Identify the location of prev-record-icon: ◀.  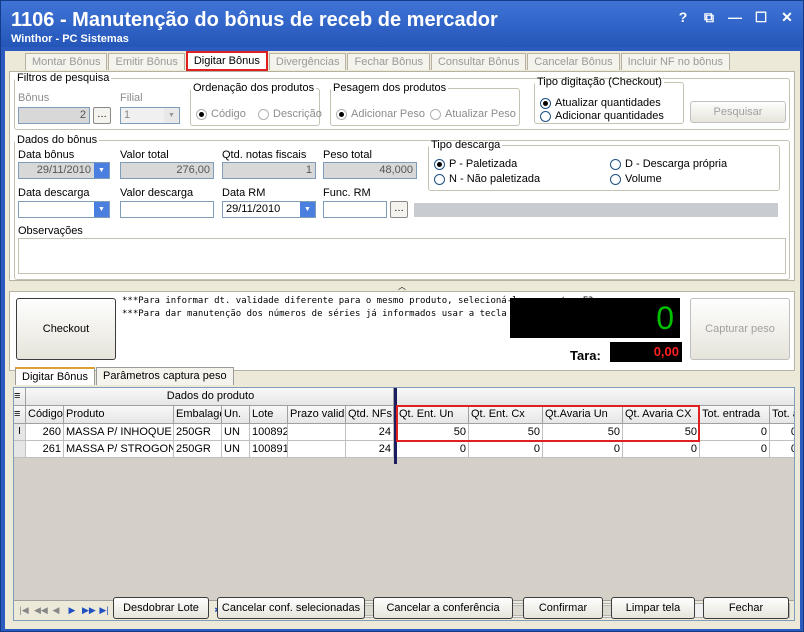
(56, 610).